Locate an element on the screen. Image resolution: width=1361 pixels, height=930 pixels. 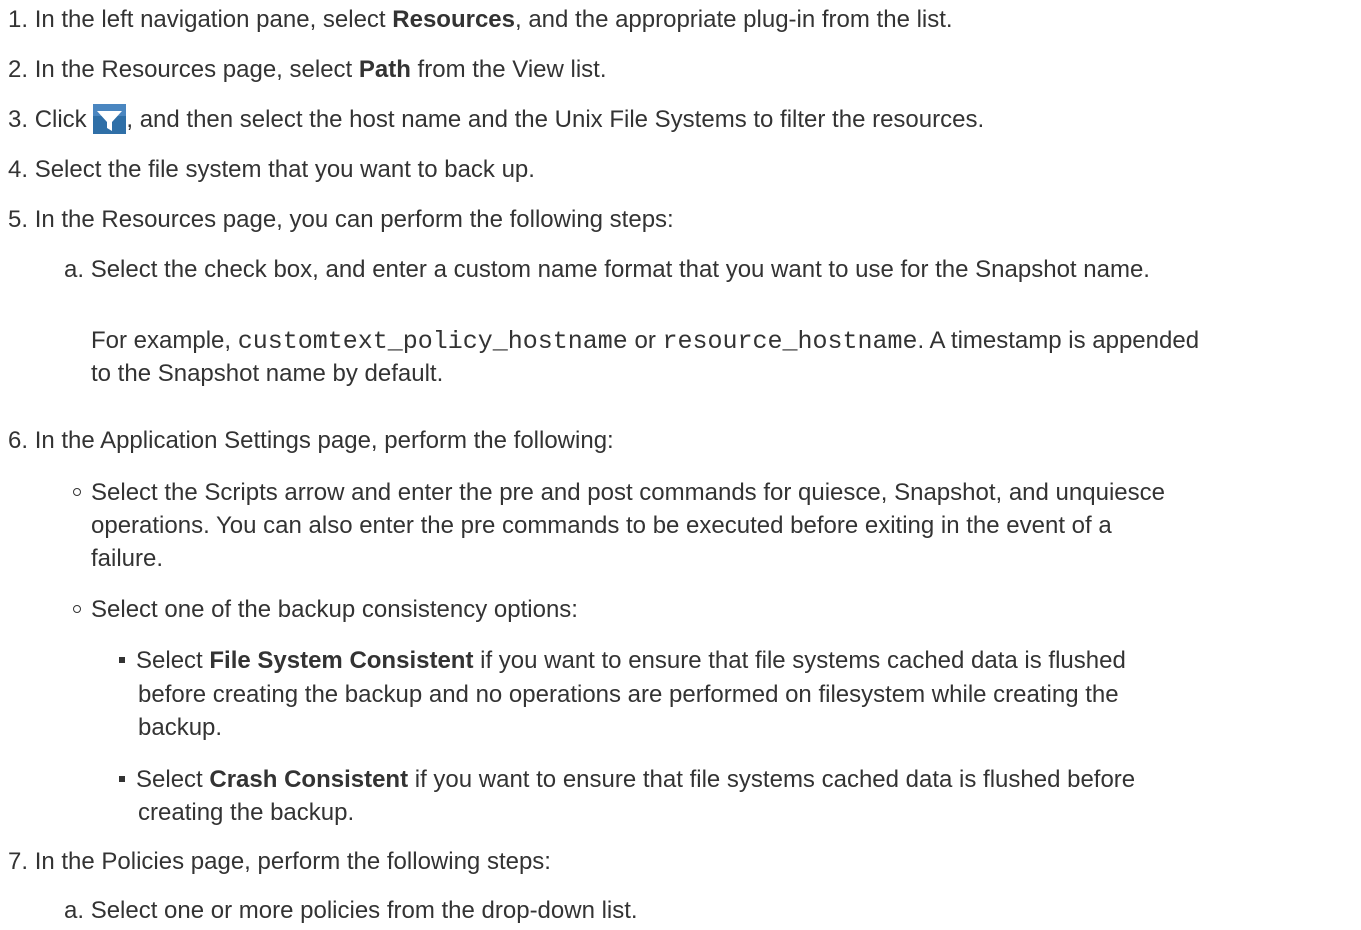
step-emphasis: Path is located at coordinates (384, 69).